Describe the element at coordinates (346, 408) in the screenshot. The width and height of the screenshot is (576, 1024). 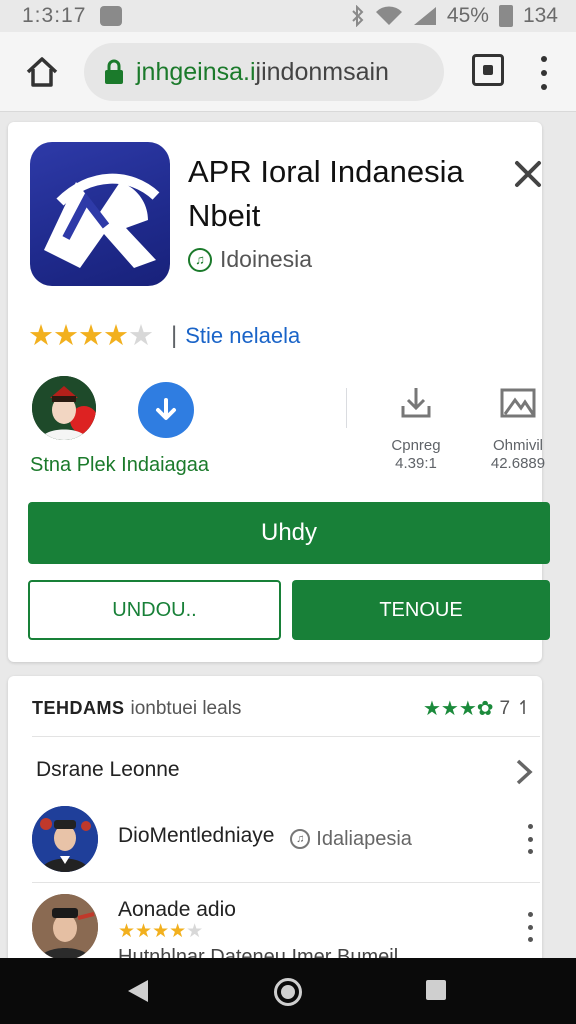
I see `info-divider` at that location.